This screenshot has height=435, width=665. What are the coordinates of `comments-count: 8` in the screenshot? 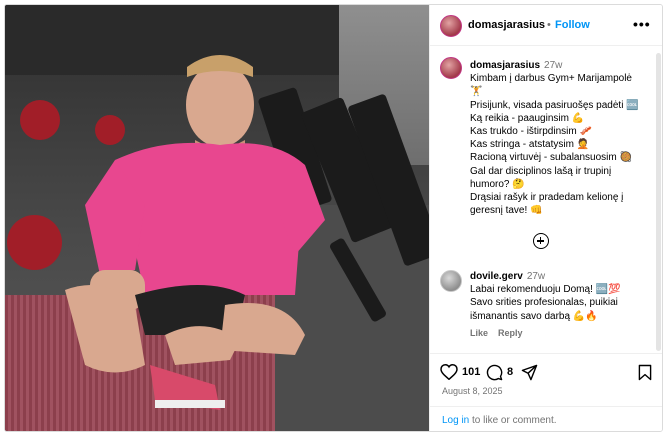 It's located at (510, 372).